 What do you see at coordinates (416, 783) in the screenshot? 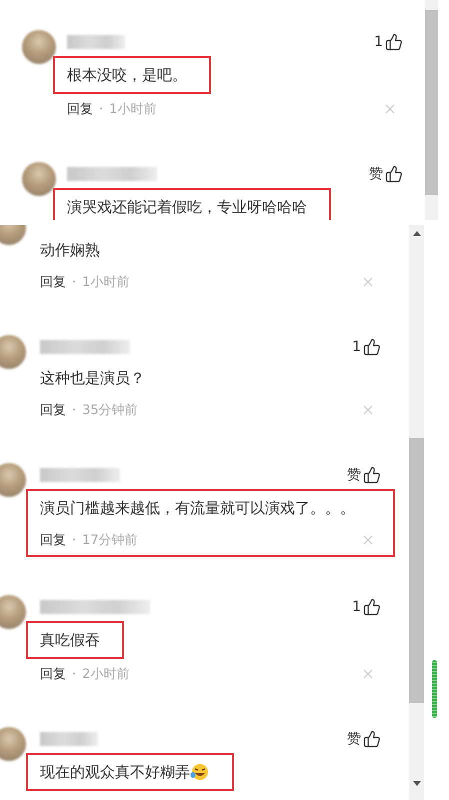
I see `scroll-down-icon` at bounding box center [416, 783].